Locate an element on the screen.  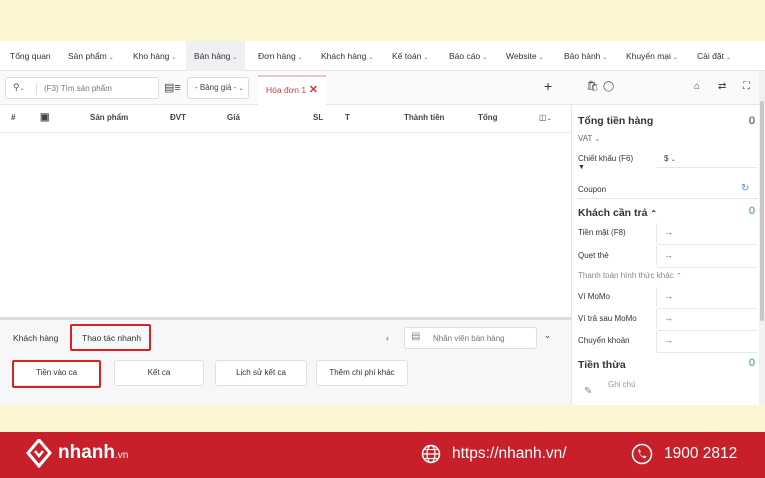
nav-don-hang: Đơn hàng ⌄ is located at coordinates (280, 56).